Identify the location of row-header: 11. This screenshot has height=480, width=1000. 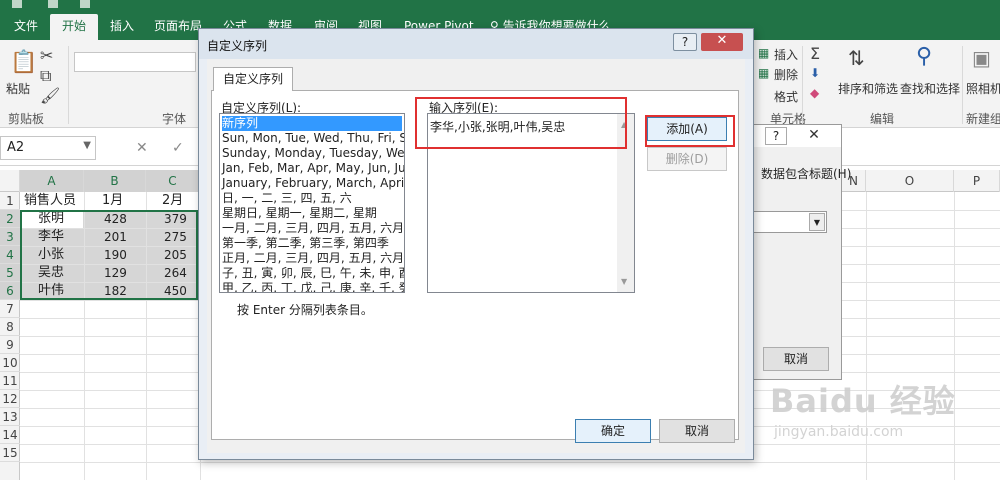
(10, 381).